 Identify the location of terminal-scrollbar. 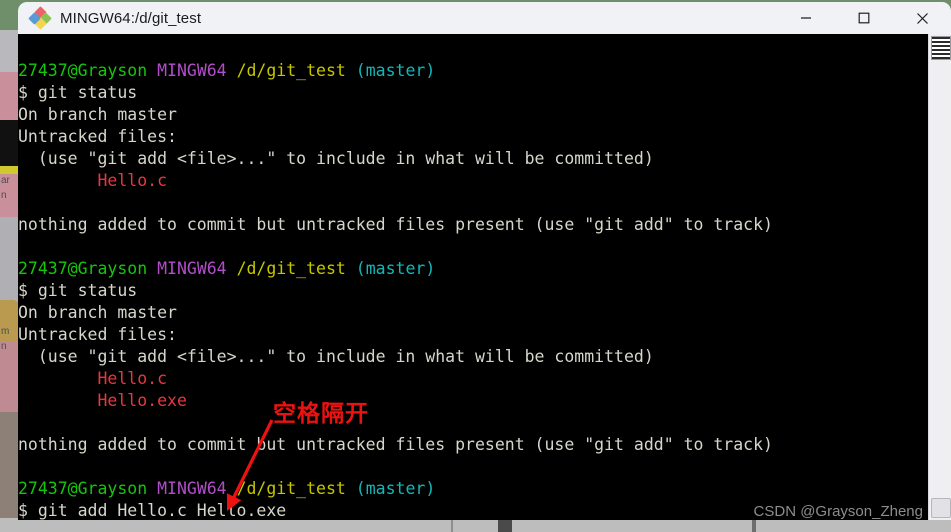
(939, 277).